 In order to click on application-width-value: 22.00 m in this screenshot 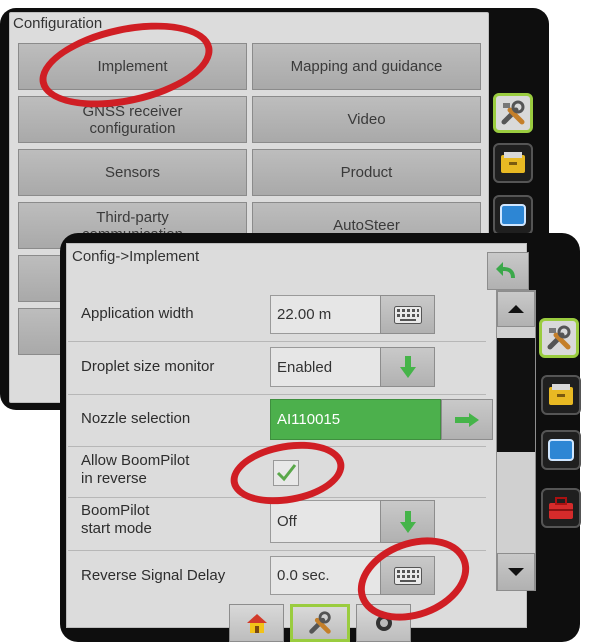, I will do `click(325, 314)`.